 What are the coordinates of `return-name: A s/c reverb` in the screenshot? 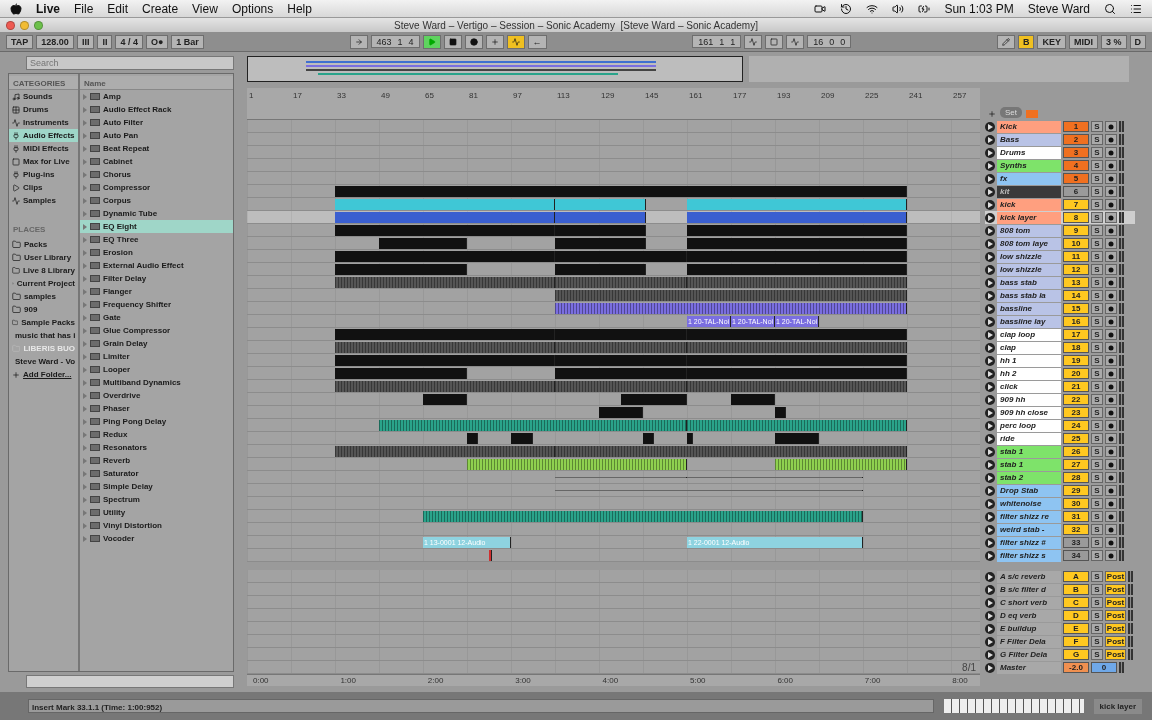 It's located at (1029, 576).